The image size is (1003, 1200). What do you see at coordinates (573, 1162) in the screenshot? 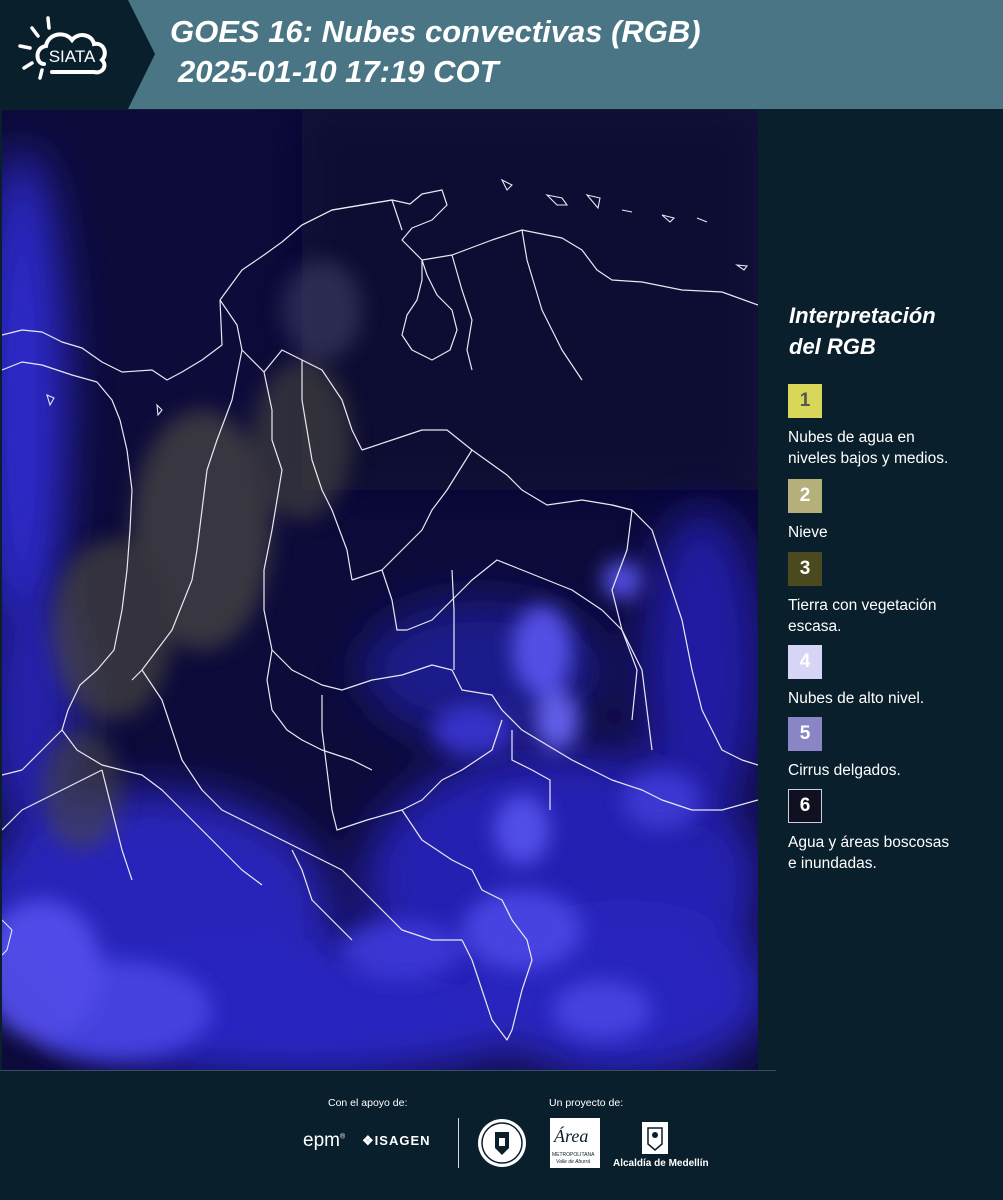
I see `area-logo-sub2: Valle de Aburrá` at bounding box center [573, 1162].